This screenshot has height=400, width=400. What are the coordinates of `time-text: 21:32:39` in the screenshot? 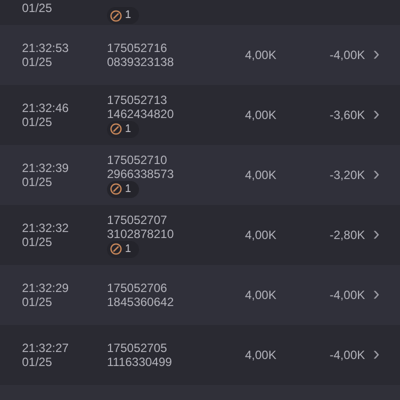 It's located at (46, 167).